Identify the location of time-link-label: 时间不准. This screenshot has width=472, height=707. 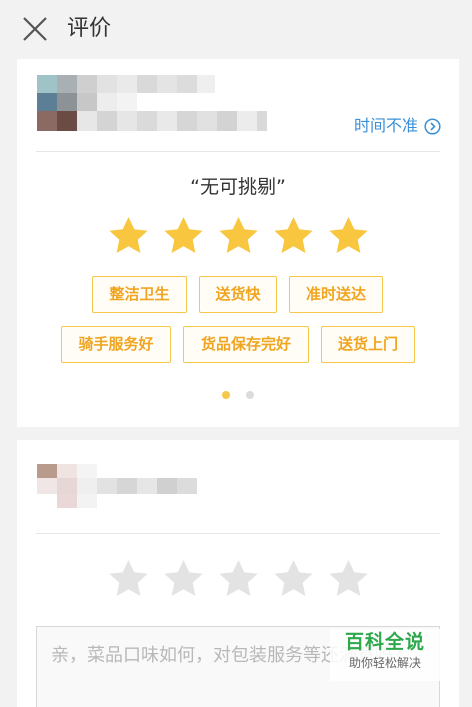
(385, 125).